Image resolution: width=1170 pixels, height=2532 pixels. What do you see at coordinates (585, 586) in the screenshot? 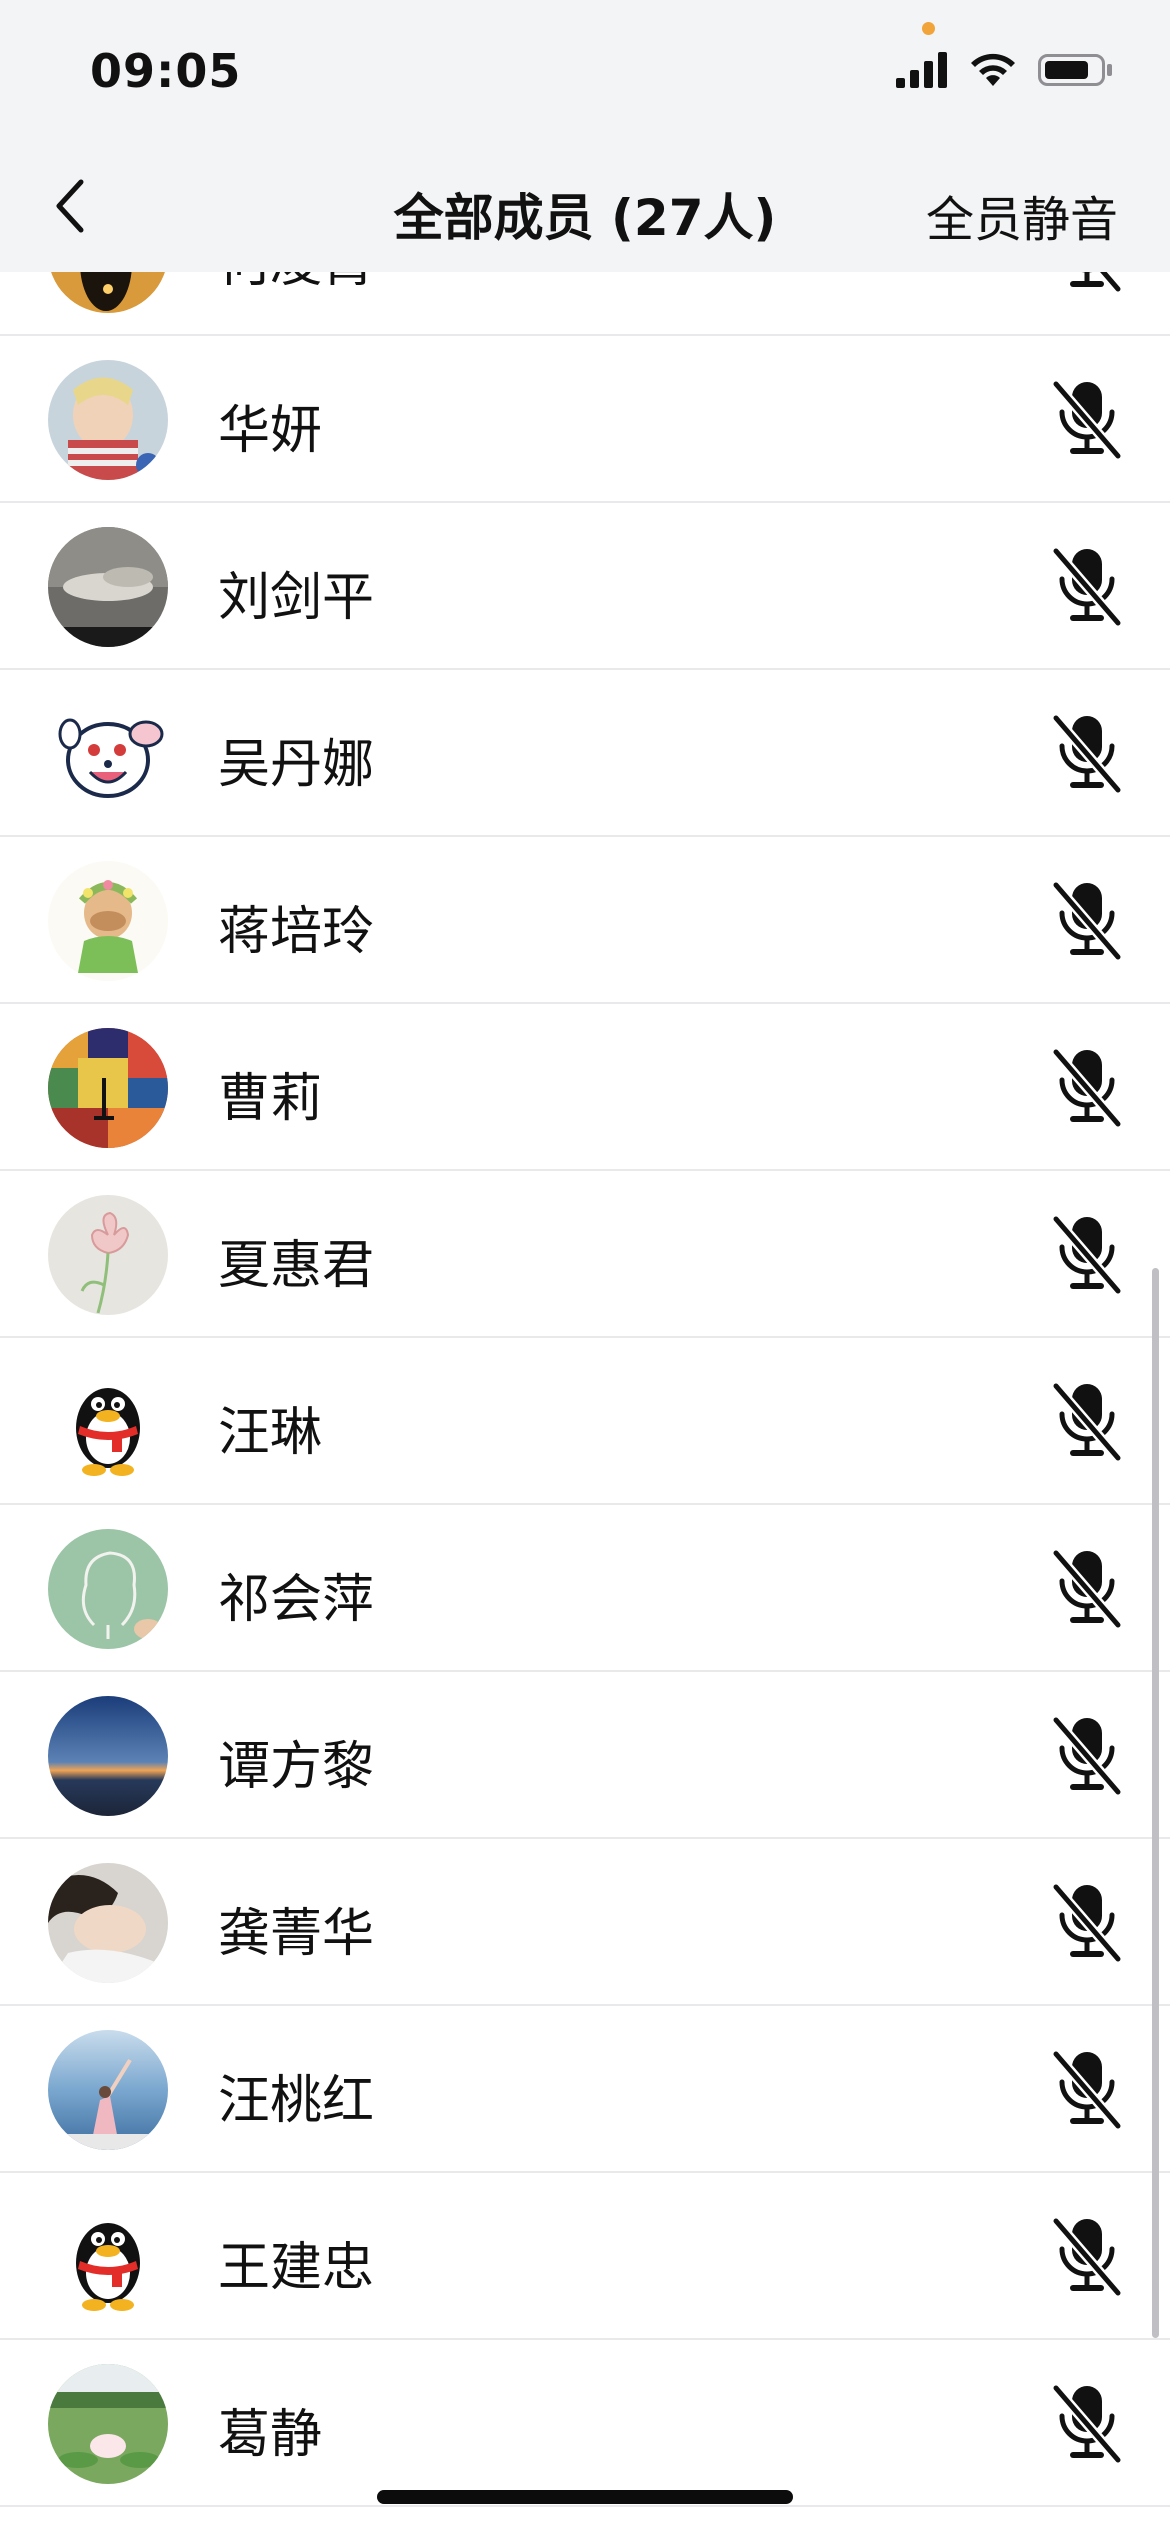
I see `member-row: 刘剑平` at bounding box center [585, 586].